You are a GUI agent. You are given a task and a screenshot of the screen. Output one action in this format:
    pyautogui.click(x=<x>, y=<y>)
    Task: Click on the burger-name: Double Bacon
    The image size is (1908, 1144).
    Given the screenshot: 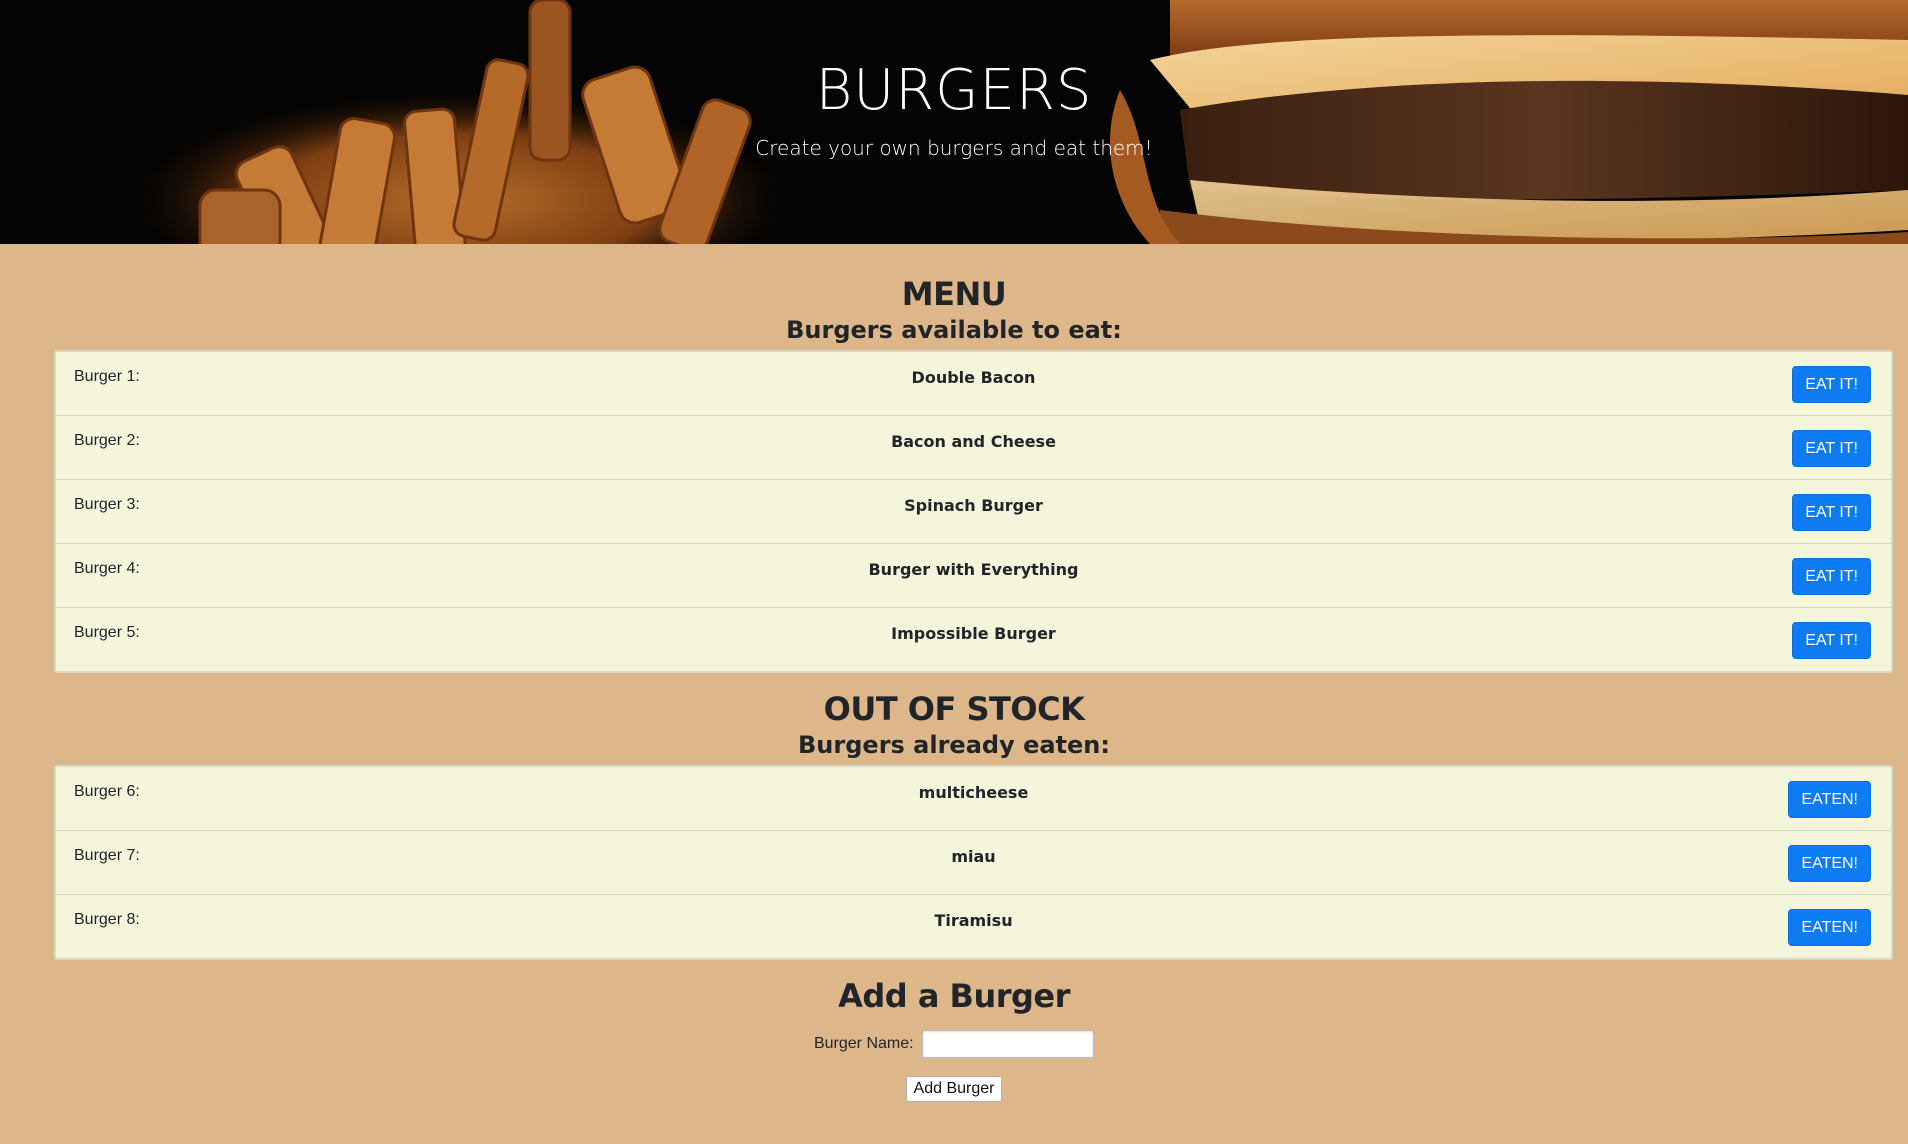 What is the action you would take?
    pyautogui.click(x=973, y=377)
    